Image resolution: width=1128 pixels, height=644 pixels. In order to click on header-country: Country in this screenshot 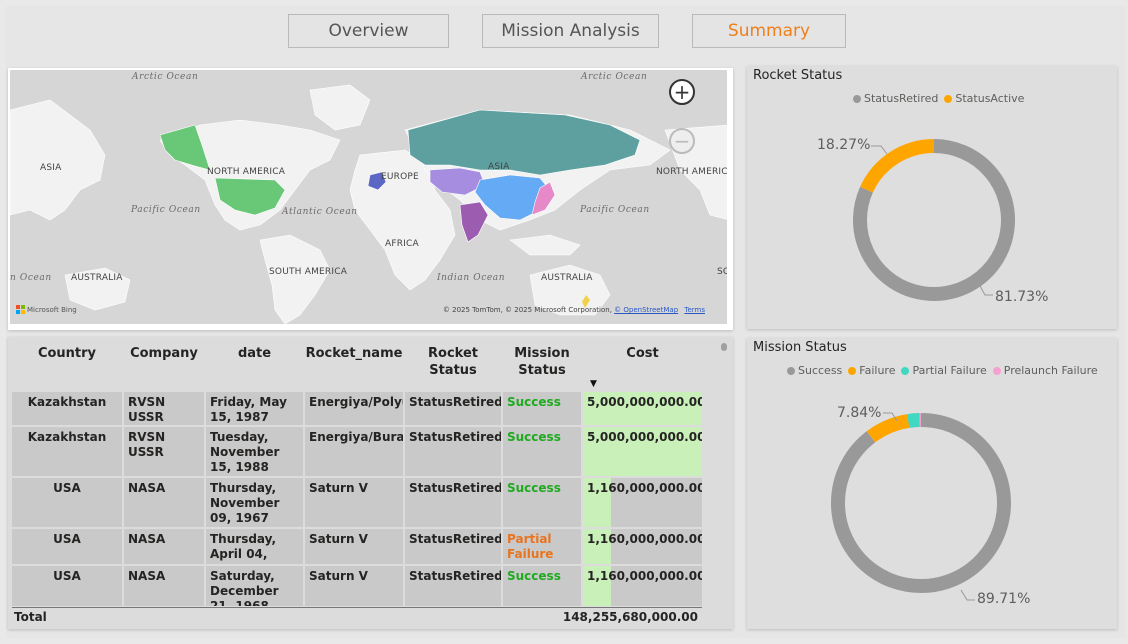, I will do `click(67, 353)`.